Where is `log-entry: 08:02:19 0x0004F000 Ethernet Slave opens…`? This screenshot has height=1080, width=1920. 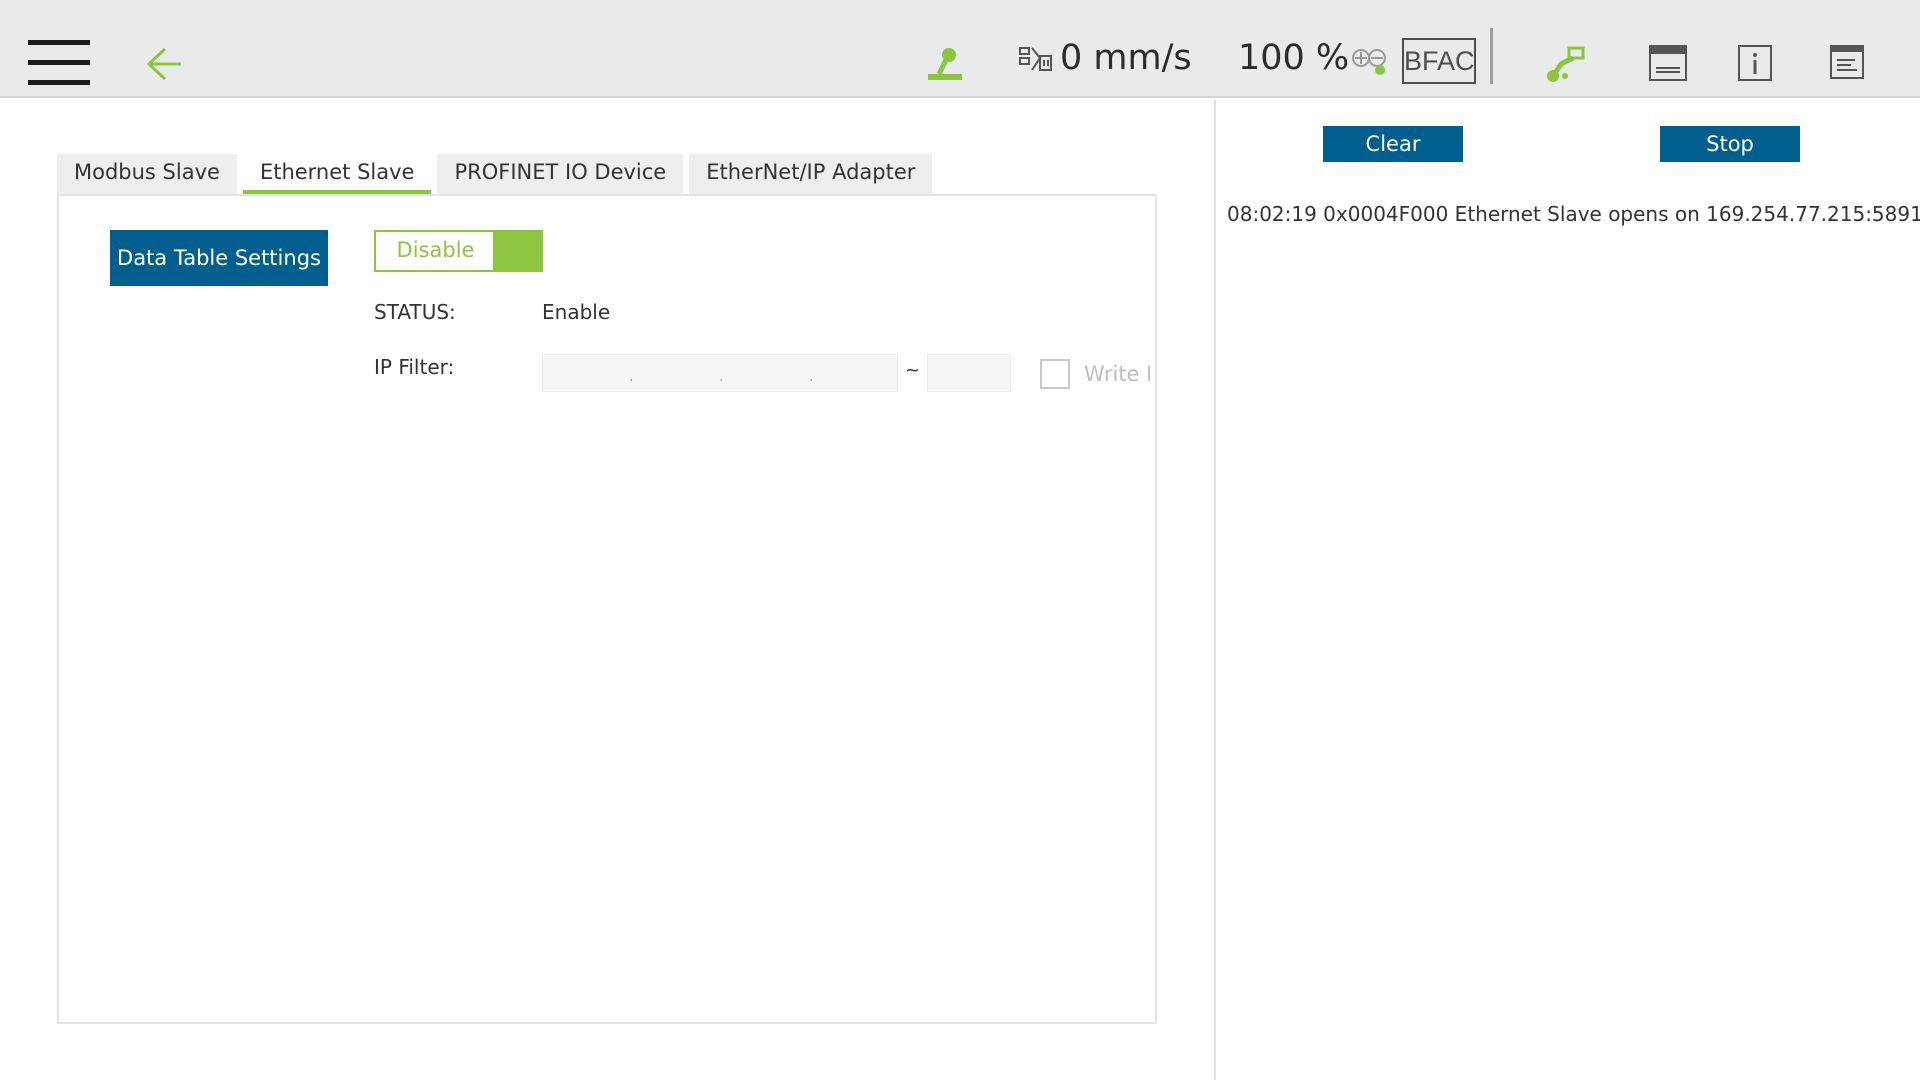
log-entry: 08:02:19 0x0004F000 Ethernet Slave opens… is located at coordinates (1573, 214).